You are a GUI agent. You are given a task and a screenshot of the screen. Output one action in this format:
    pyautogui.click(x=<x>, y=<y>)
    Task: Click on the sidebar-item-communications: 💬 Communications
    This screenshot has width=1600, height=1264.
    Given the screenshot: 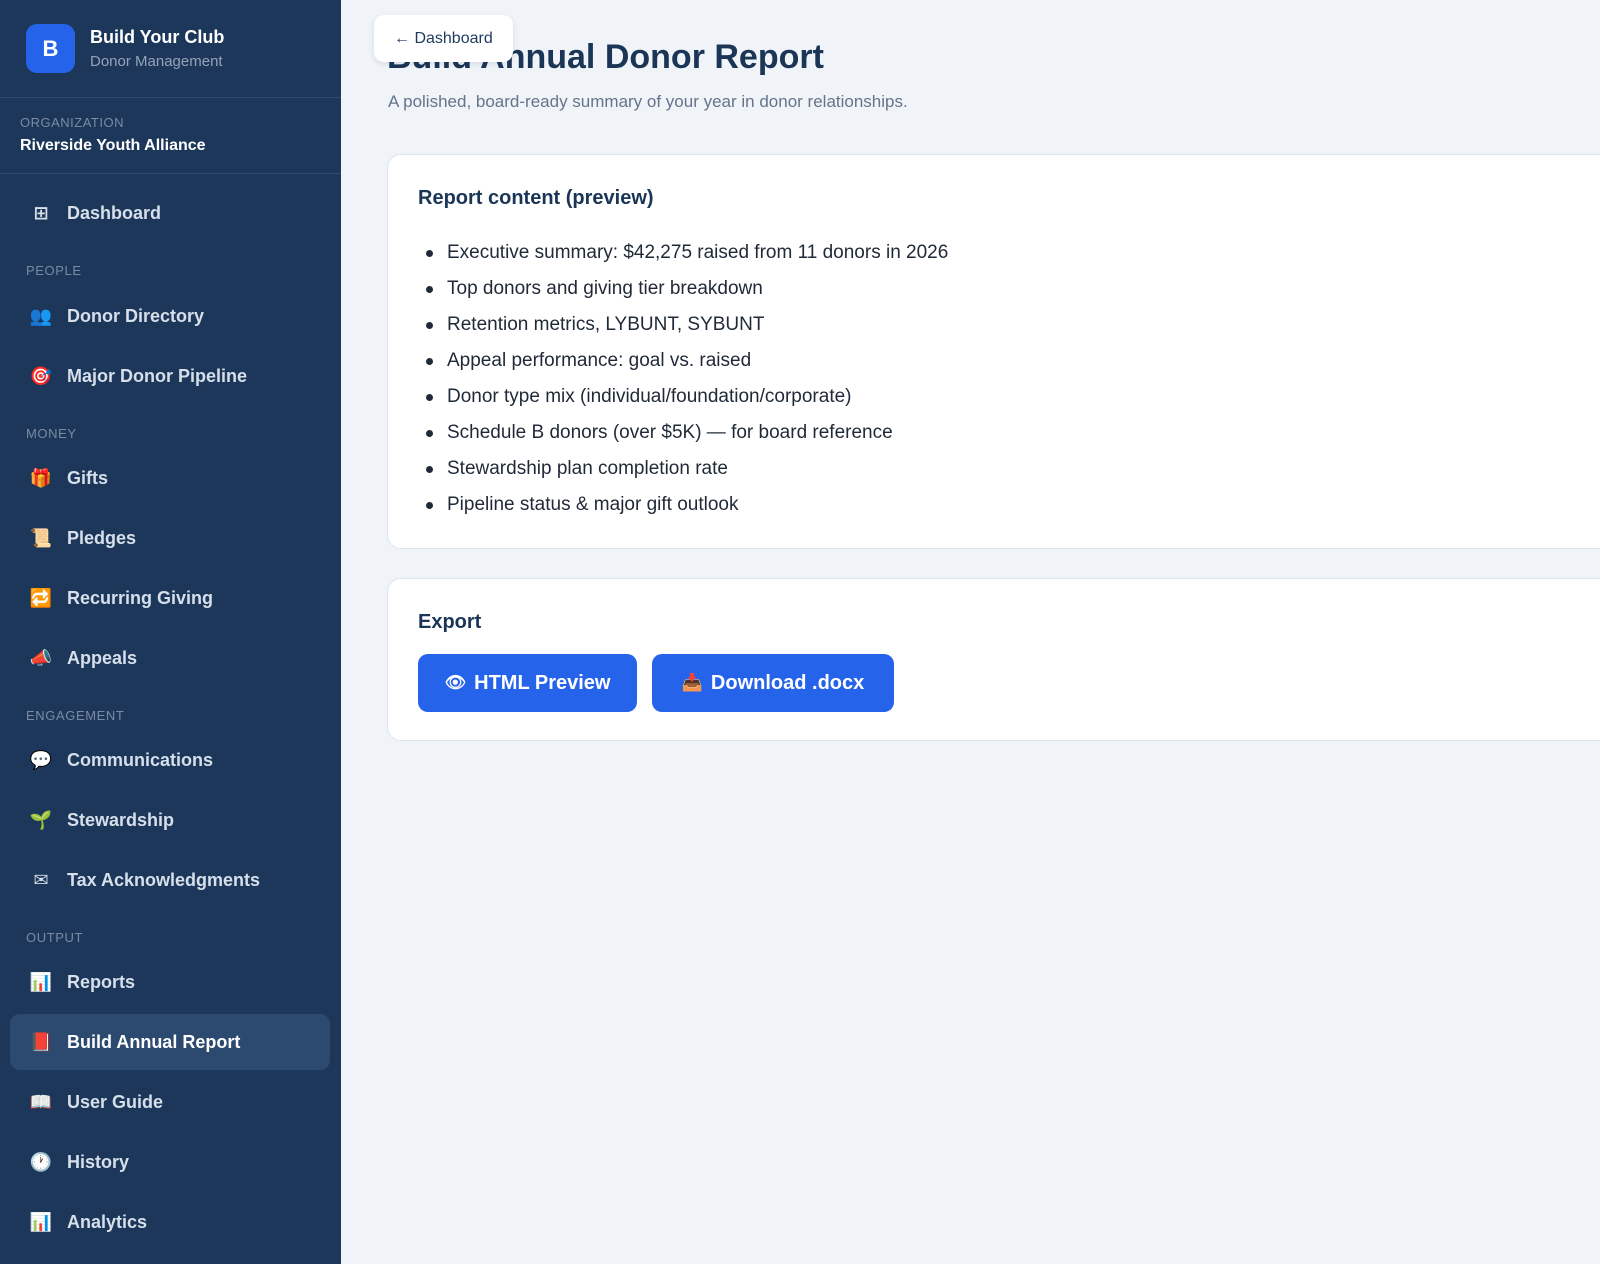 What is the action you would take?
    pyautogui.click(x=170, y=760)
    